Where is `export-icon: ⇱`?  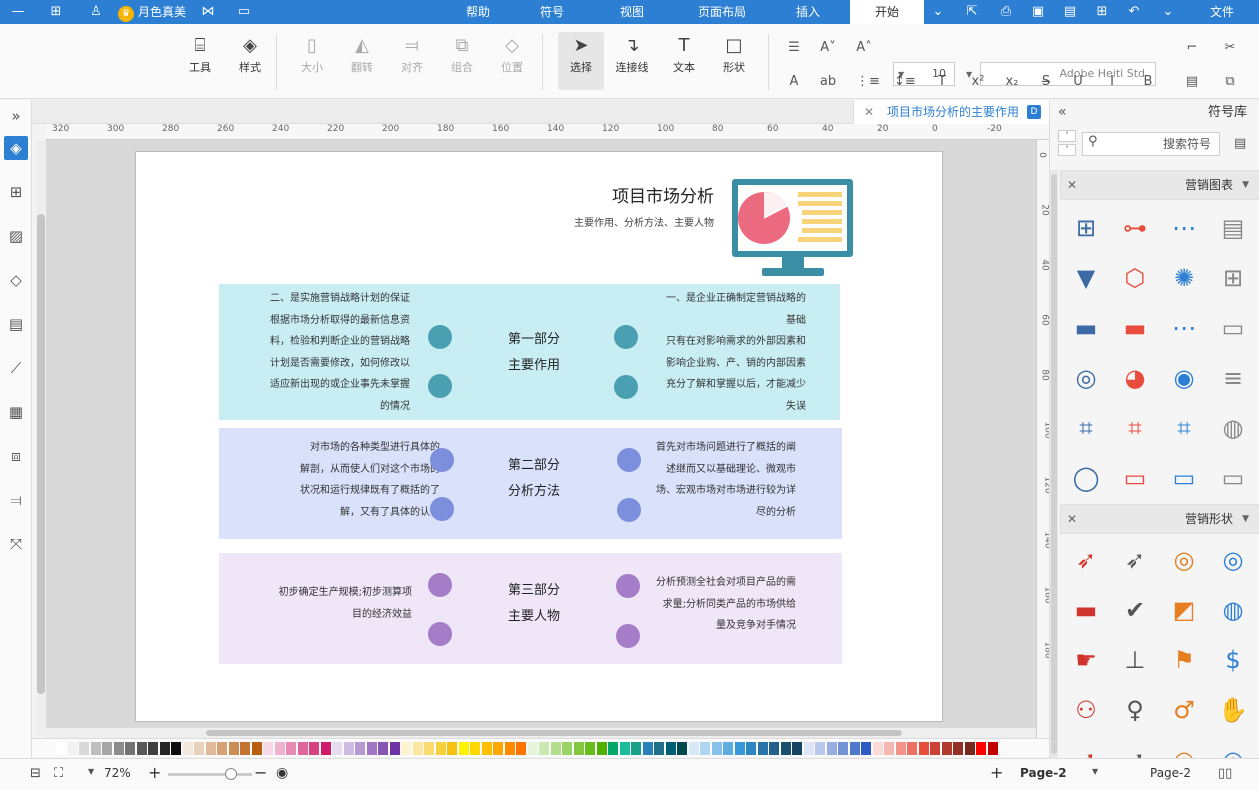
export-icon: ⇱ is located at coordinates (972, 12).